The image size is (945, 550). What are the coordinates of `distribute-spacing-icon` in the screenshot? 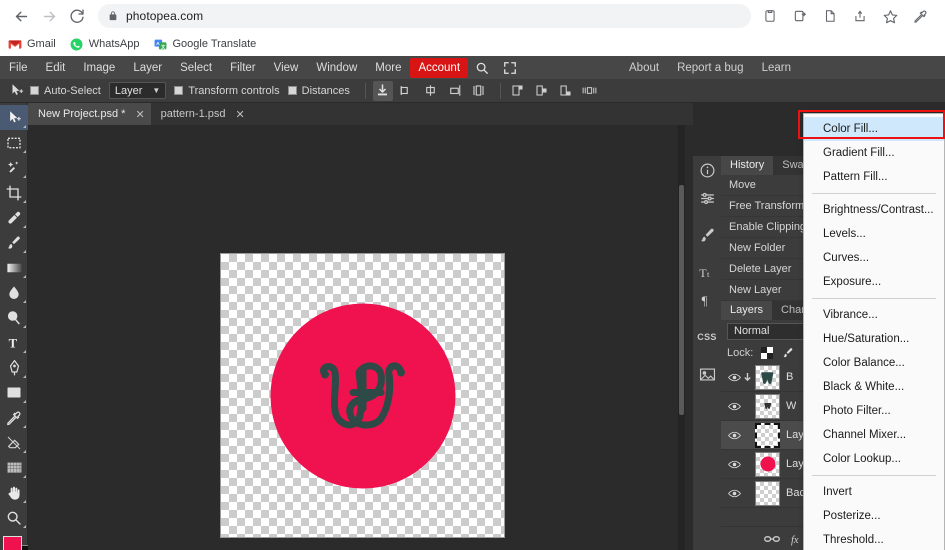 It's located at (590, 91).